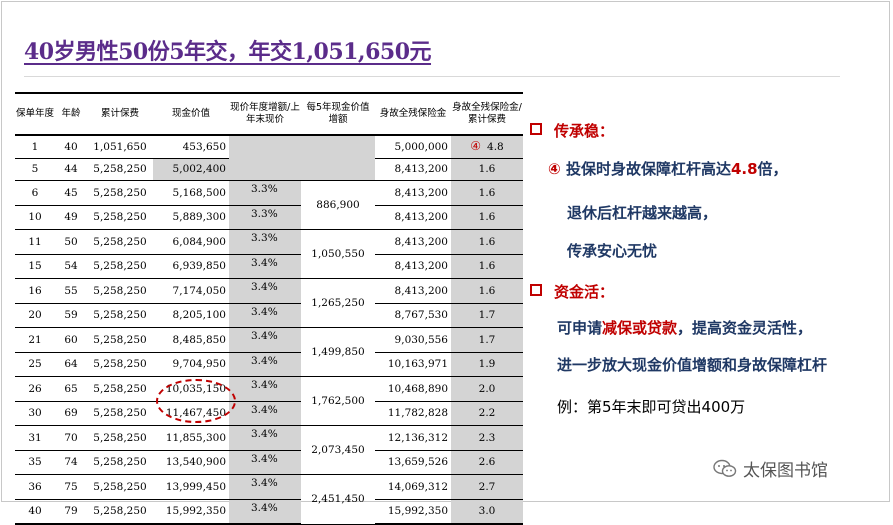 The height and width of the screenshot is (525, 893). Describe the element at coordinates (71, 193) in the screenshot. I see `cell-age: 45` at that location.